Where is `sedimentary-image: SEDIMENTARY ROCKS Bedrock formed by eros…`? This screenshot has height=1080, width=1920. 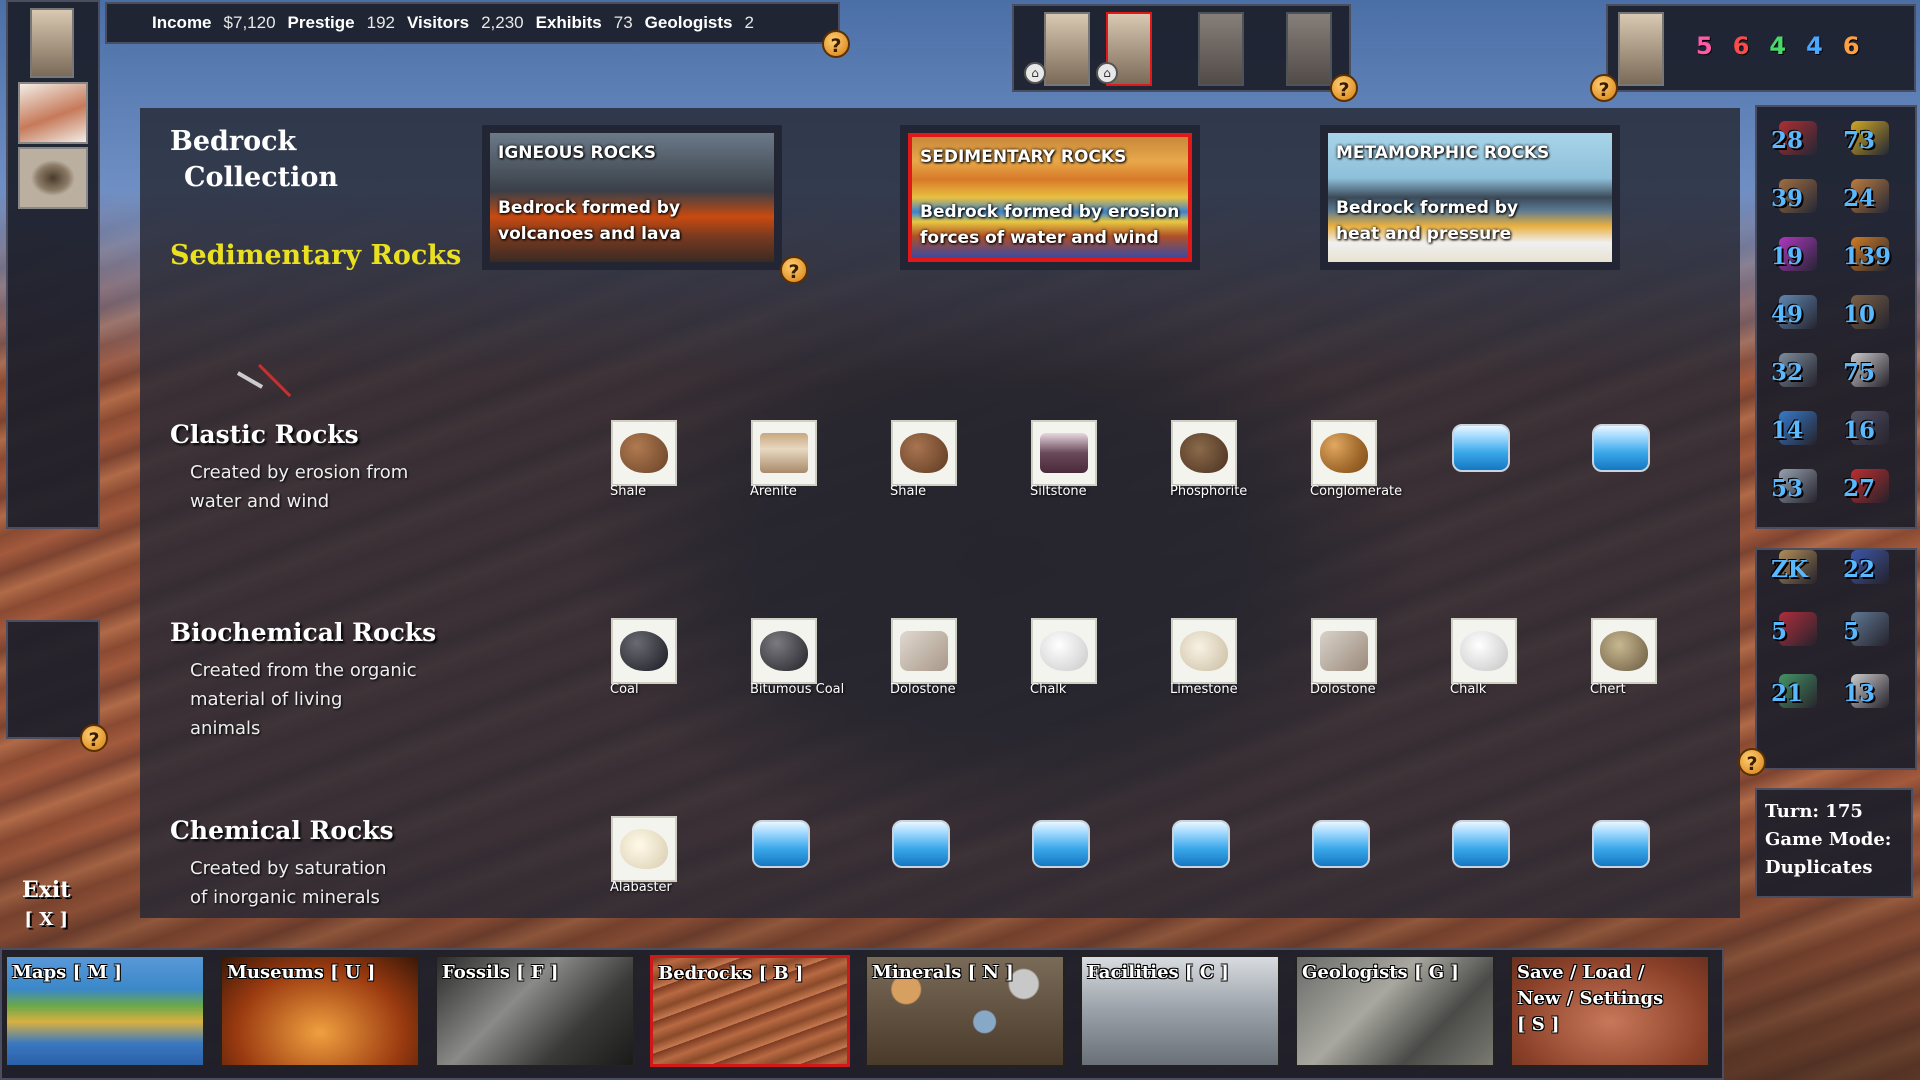 sedimentary-image: SEDIMENTARY ROCKS Bedrock formed by eros… is located at coordinates (1050, 197).